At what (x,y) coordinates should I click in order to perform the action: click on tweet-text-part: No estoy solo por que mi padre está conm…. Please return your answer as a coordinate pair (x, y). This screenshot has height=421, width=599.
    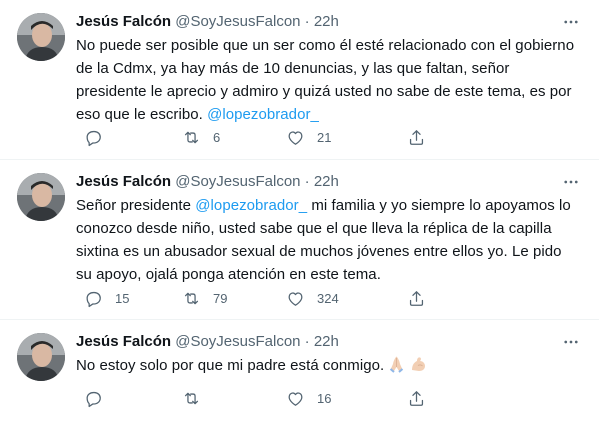
    Looking at the image, I should click on (230, 365).